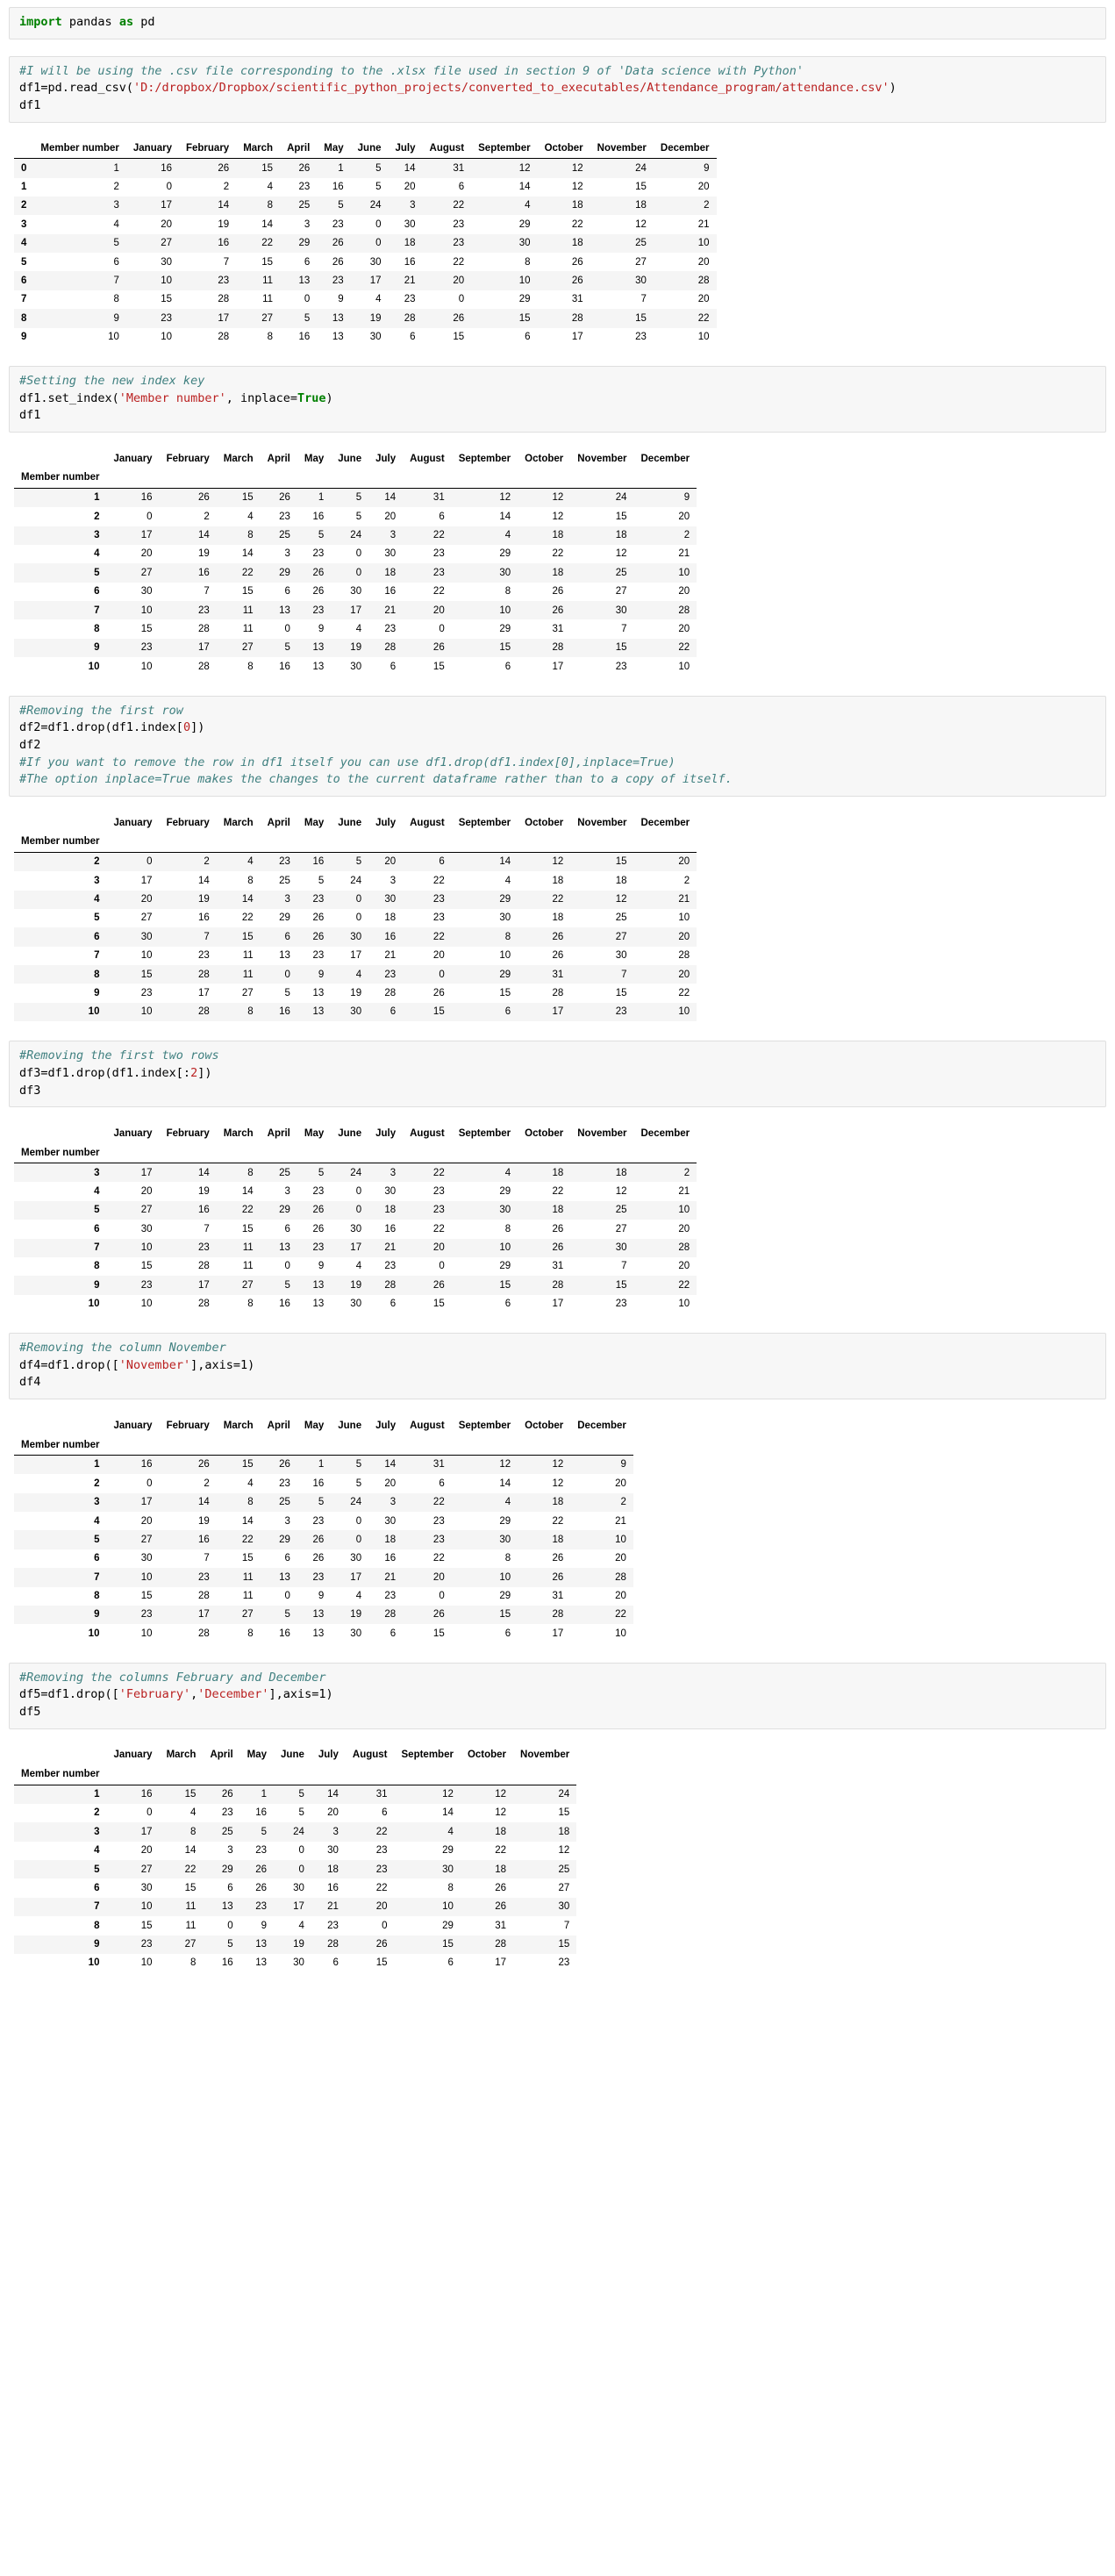 The height and width of the screenshot is (2576, 1115). Describe the element at coordinates (501, 1925) in the screenshot. I see `table-cell: 31` at that location.